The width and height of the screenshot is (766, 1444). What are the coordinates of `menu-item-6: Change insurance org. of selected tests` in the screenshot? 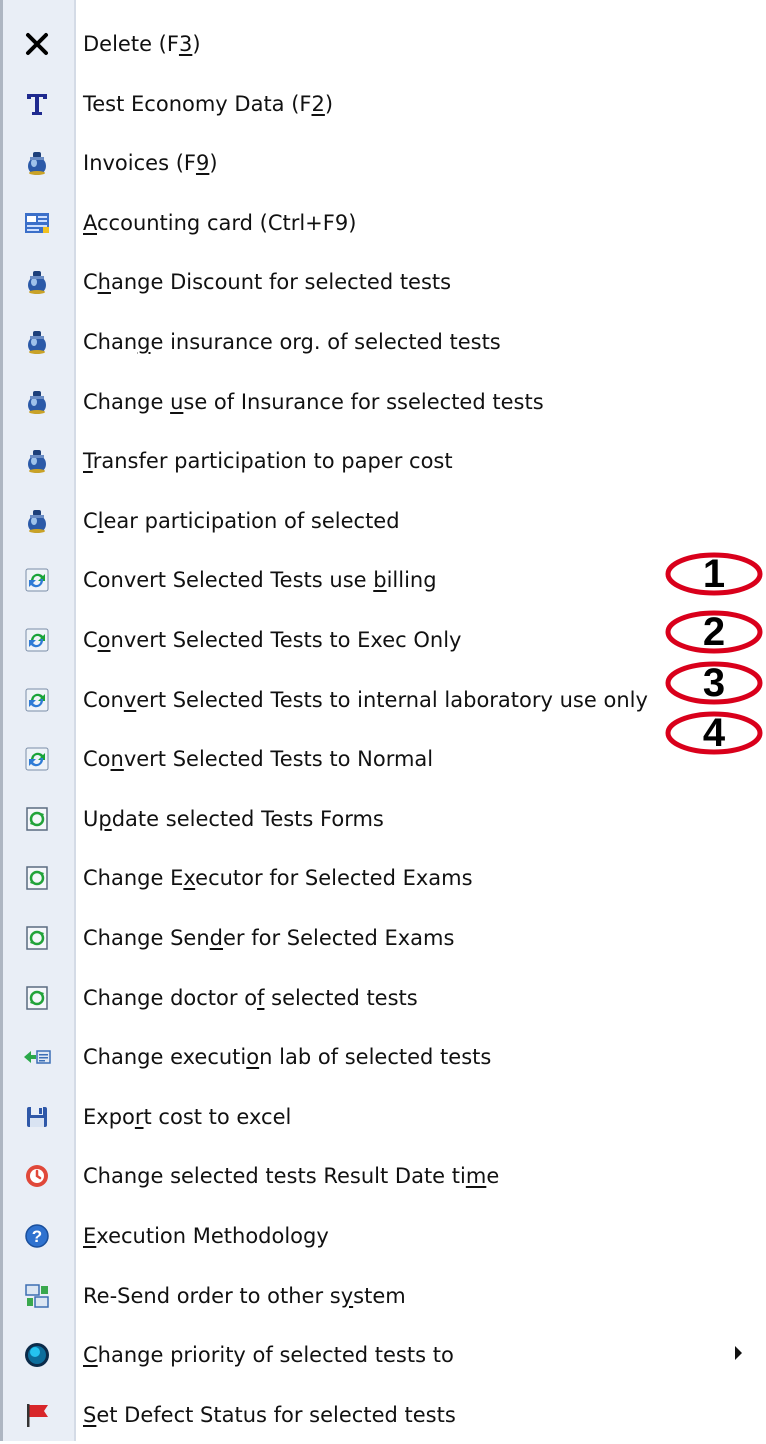 It's located at (383, 342).